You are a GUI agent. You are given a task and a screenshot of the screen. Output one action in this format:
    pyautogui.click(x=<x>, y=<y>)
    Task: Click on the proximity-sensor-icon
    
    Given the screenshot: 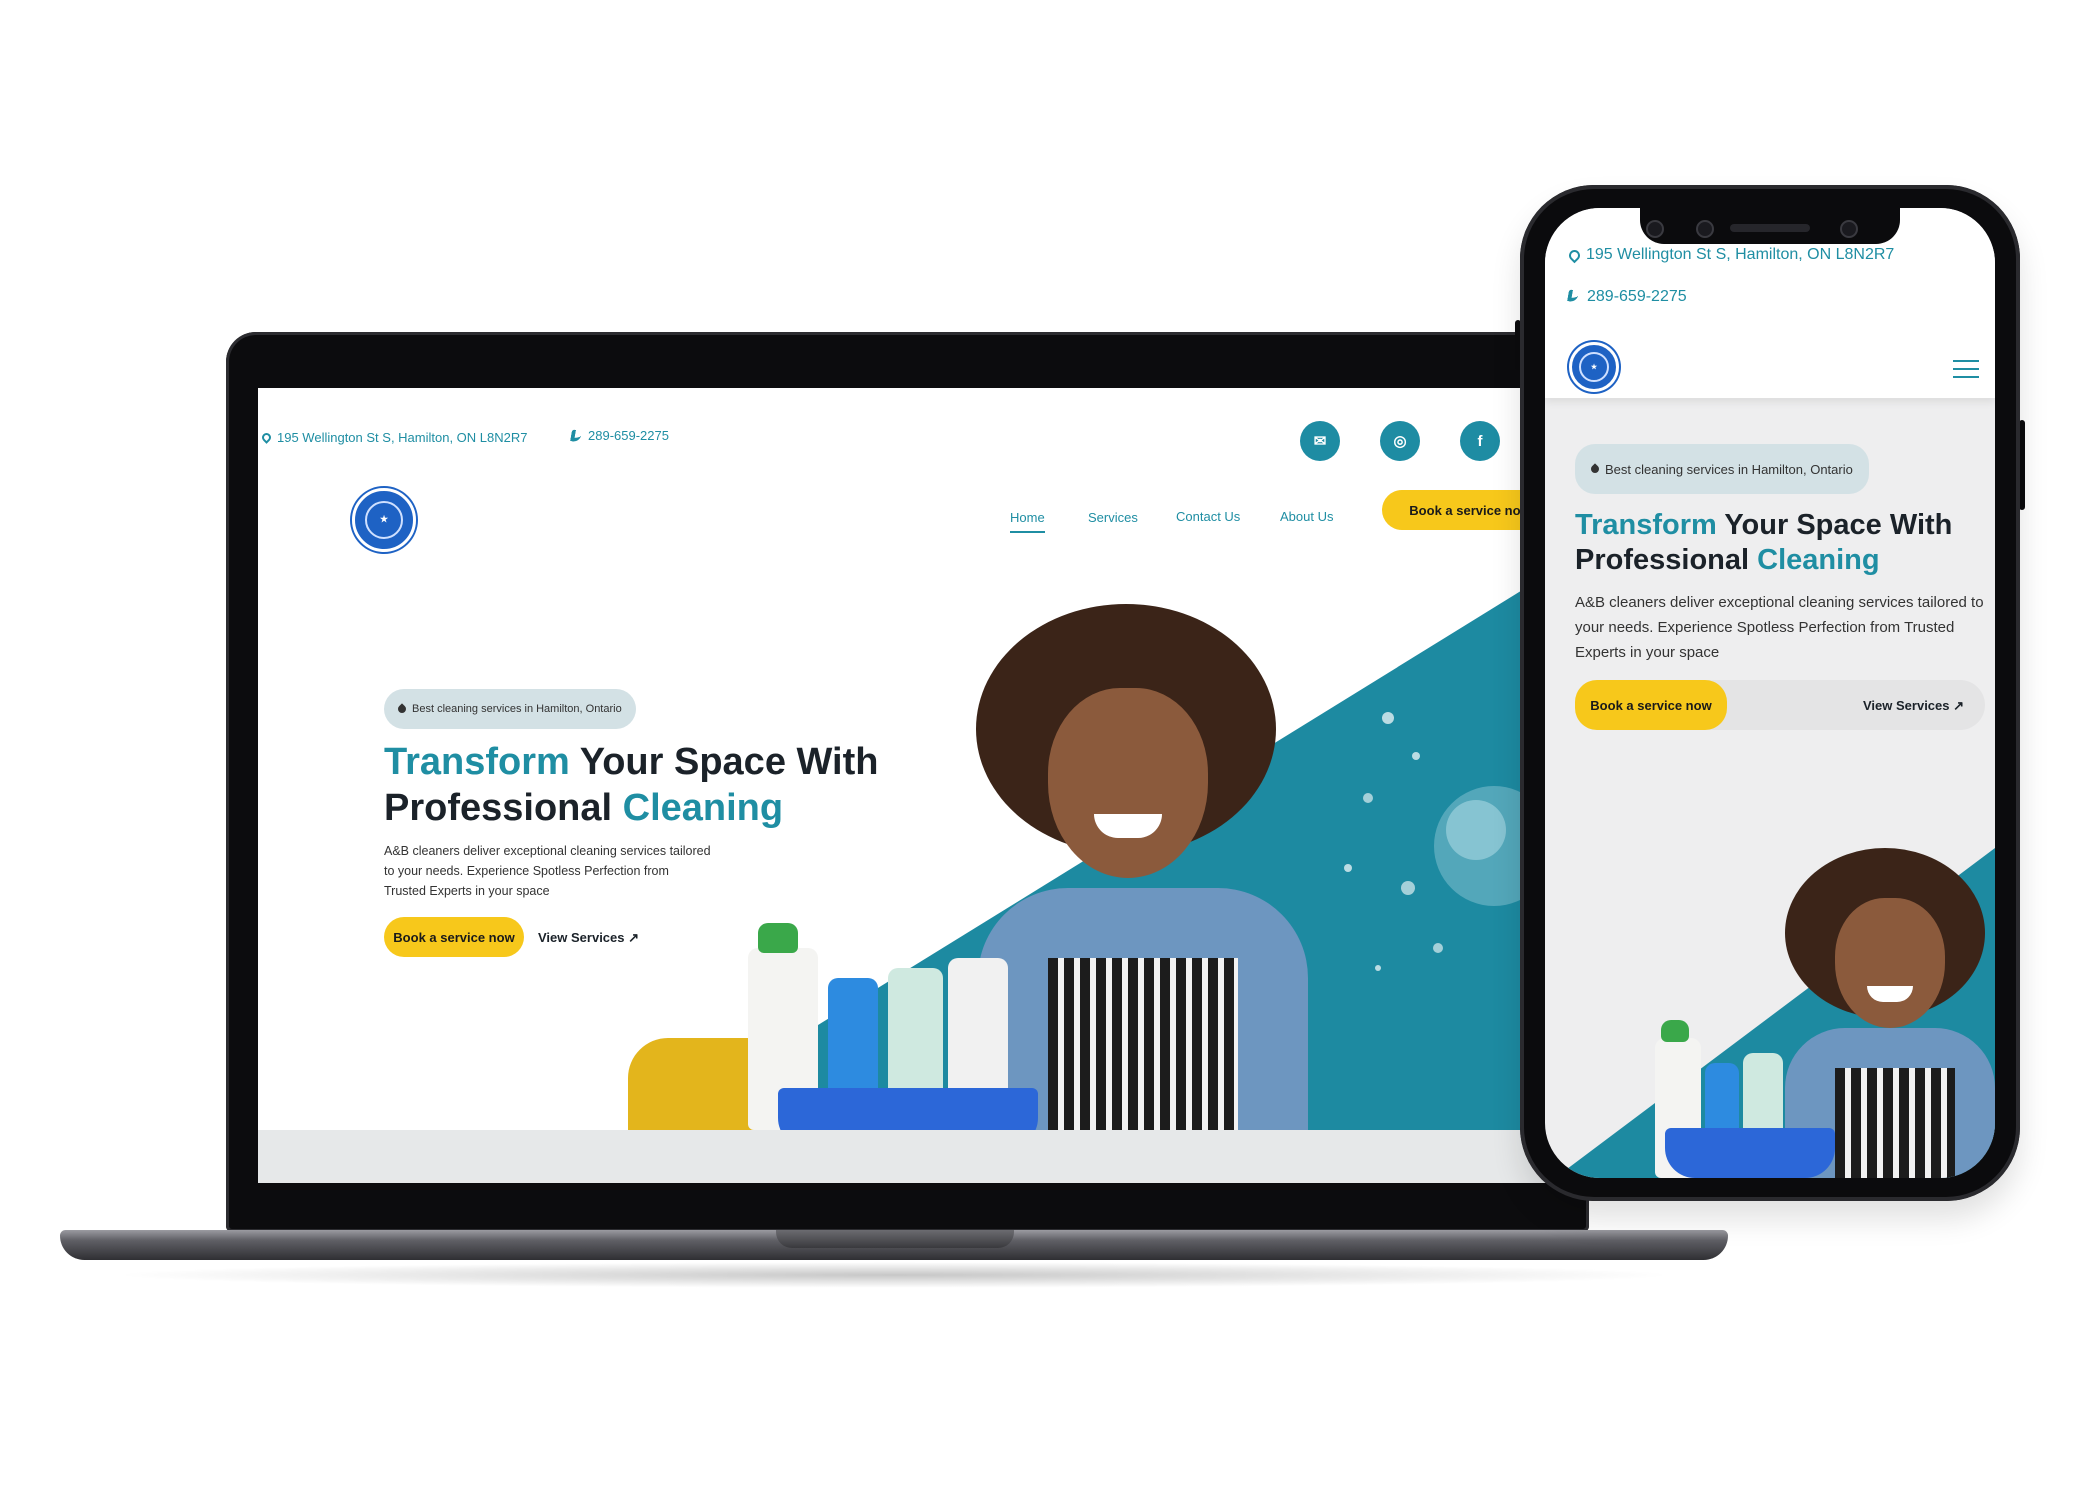 What is the action you would take?
    pyautogui.click(x=1849, y=229)
    